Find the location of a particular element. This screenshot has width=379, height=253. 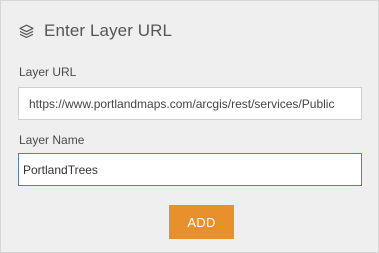

layer-url-label: Layer URL is located at coordinates (48, 72).